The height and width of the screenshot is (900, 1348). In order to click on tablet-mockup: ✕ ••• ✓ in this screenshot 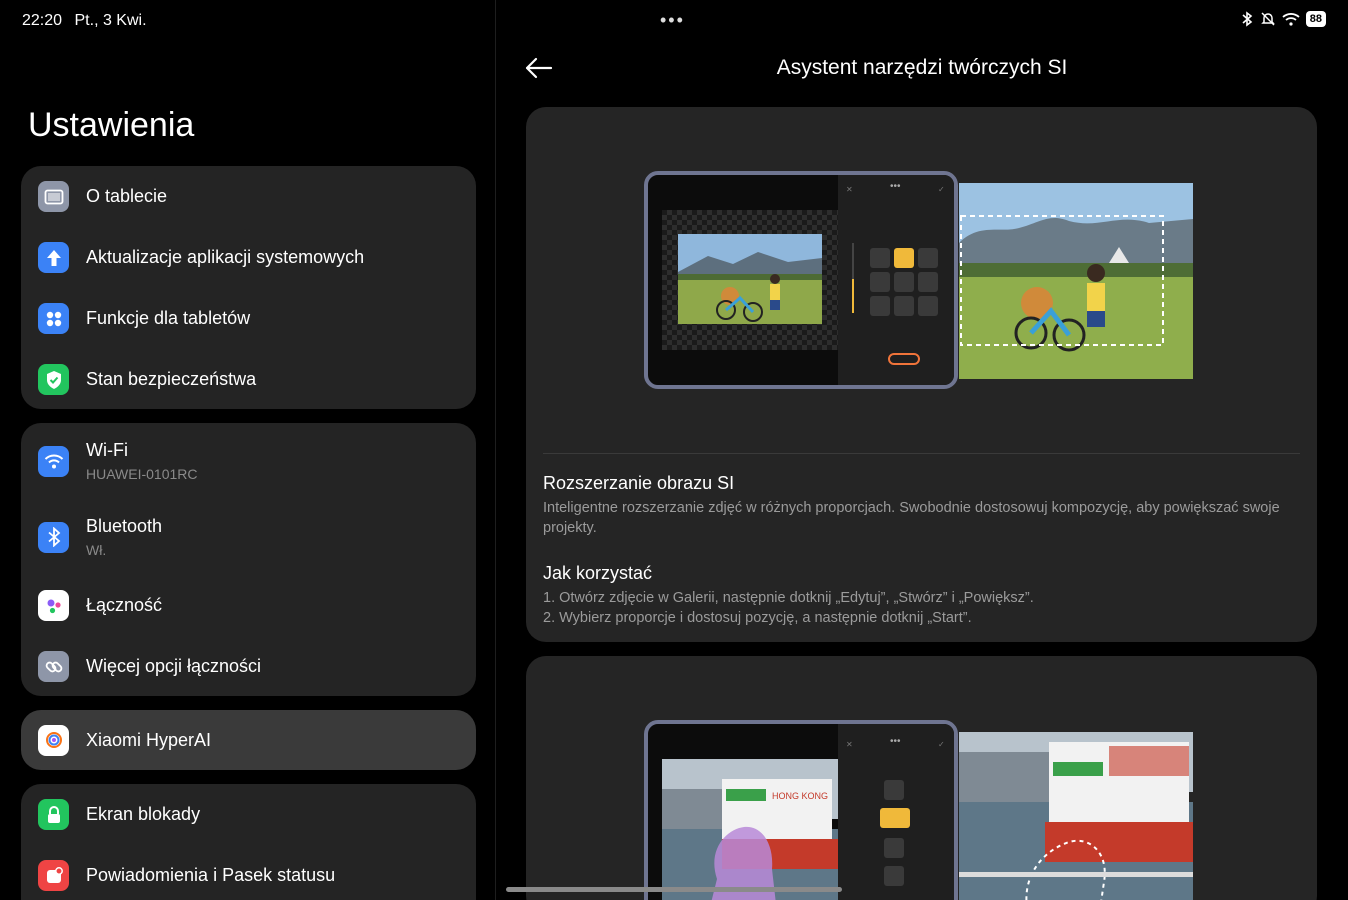, I will do `click(801, 280)`.